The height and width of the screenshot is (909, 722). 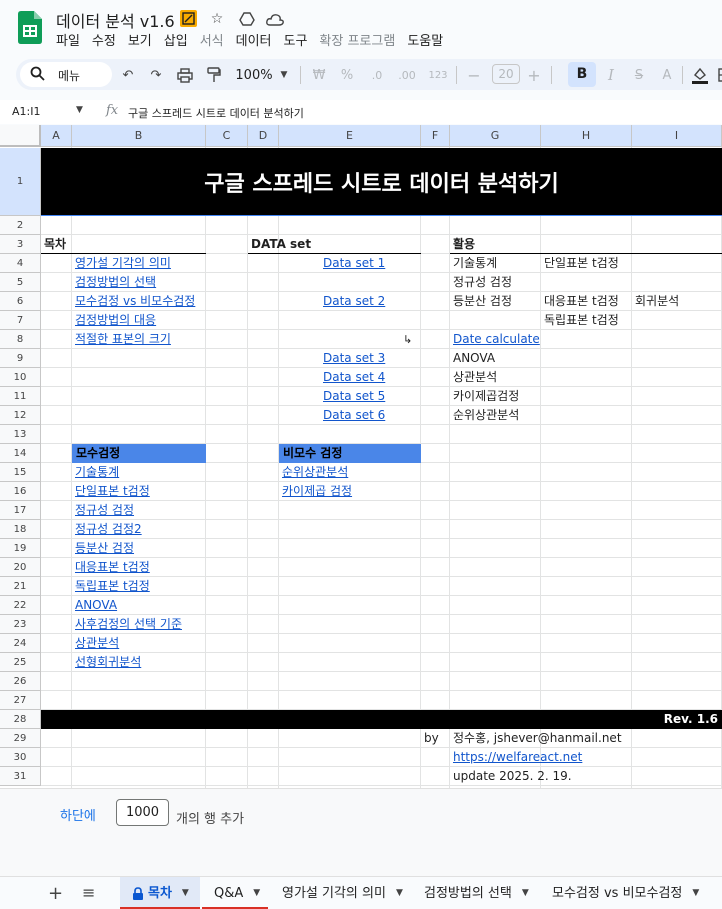 What do you see at coordinates (20, 225) in the screenshot?
I see `row-header-2: 2` at bounding box center [20, 225].